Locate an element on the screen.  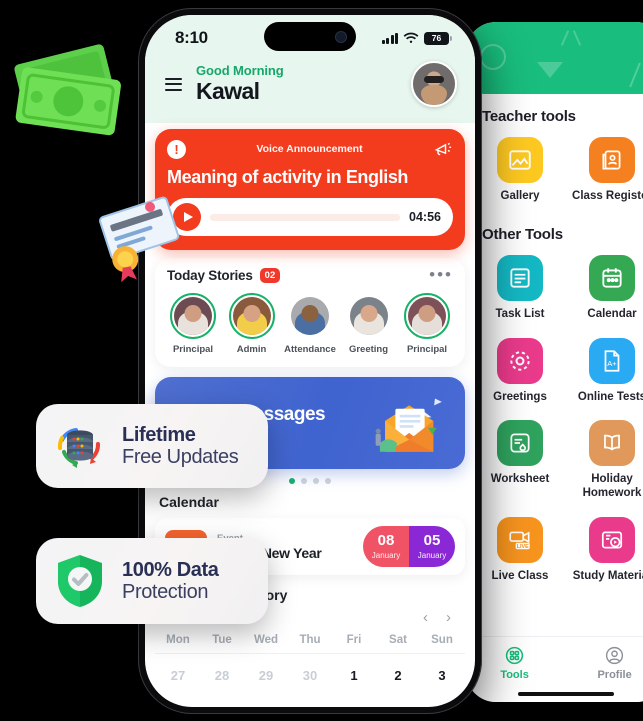
tool-label: Live Class is located at coordinates (520, 575).